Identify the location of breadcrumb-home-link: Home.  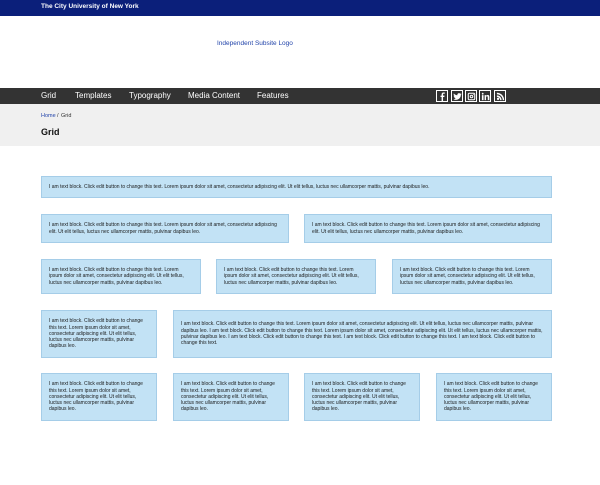
(48, 116).